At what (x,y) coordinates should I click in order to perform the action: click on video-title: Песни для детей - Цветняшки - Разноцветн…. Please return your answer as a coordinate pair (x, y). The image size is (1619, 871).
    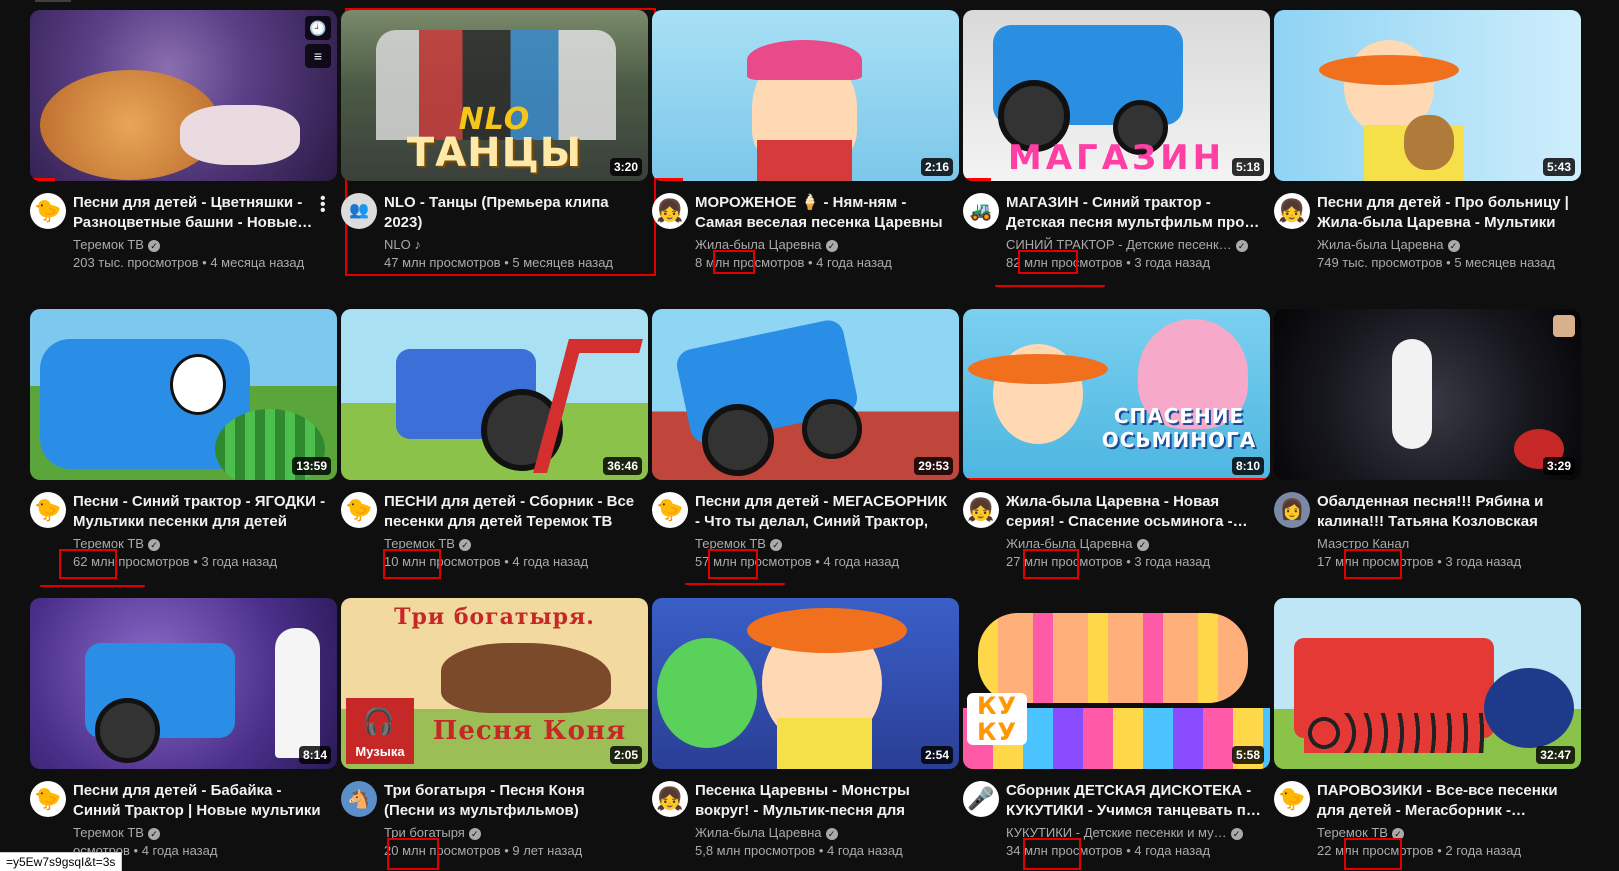
    Looking at the image, I should click on (200, 213).